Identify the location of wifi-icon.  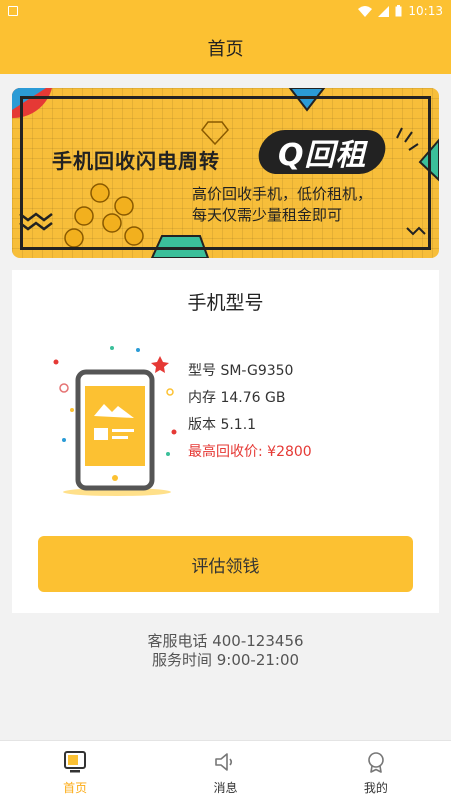
(365, 11).